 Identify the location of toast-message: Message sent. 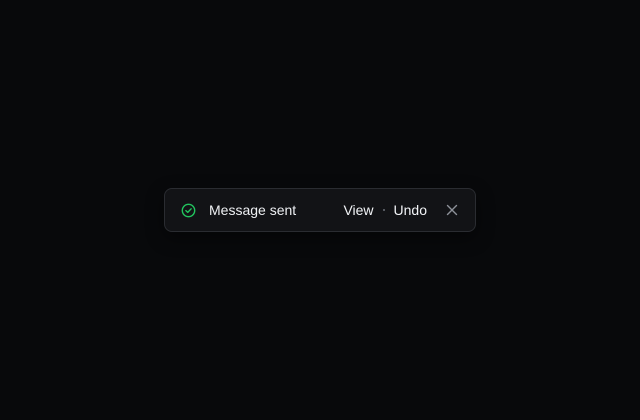
(253, 210).